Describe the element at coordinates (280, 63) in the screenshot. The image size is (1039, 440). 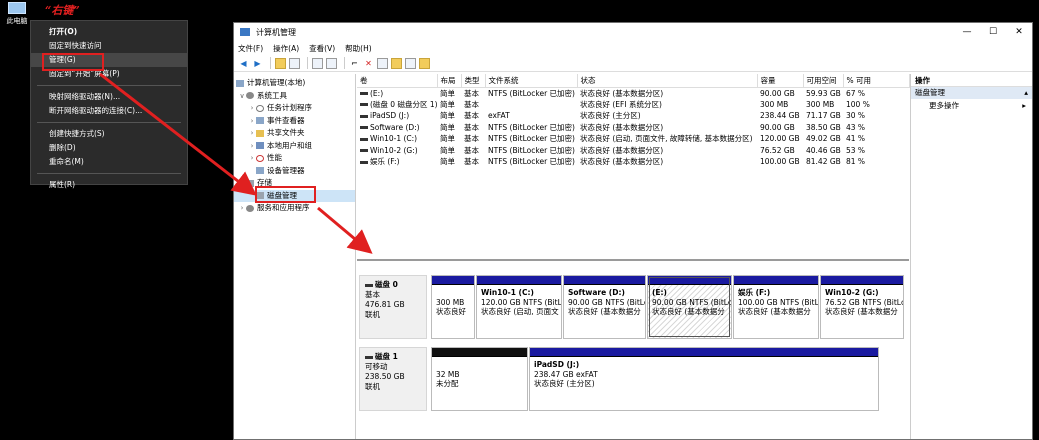
I see `up-folder-icon` at that location.